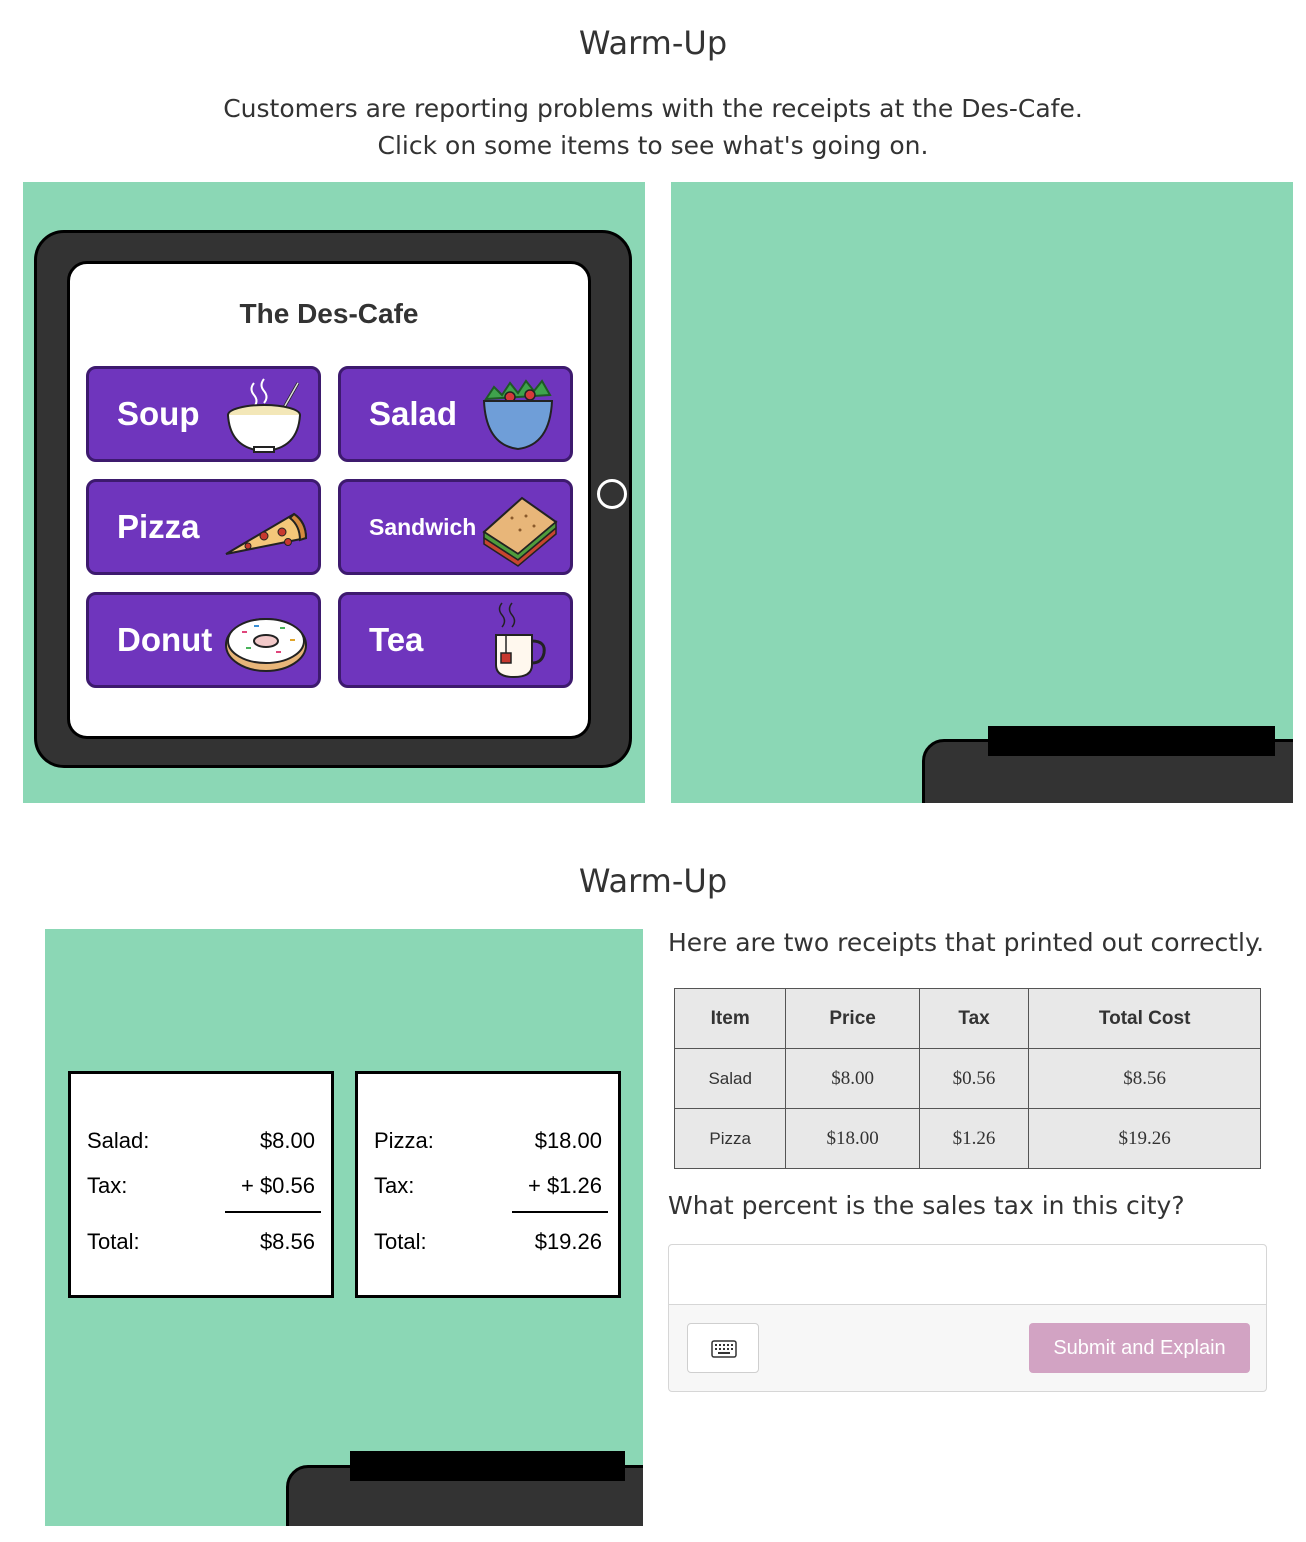 The width and height of the screenshot is (1306, 1542). I want to click on table-cell: $1.26, so click(974, 1138).